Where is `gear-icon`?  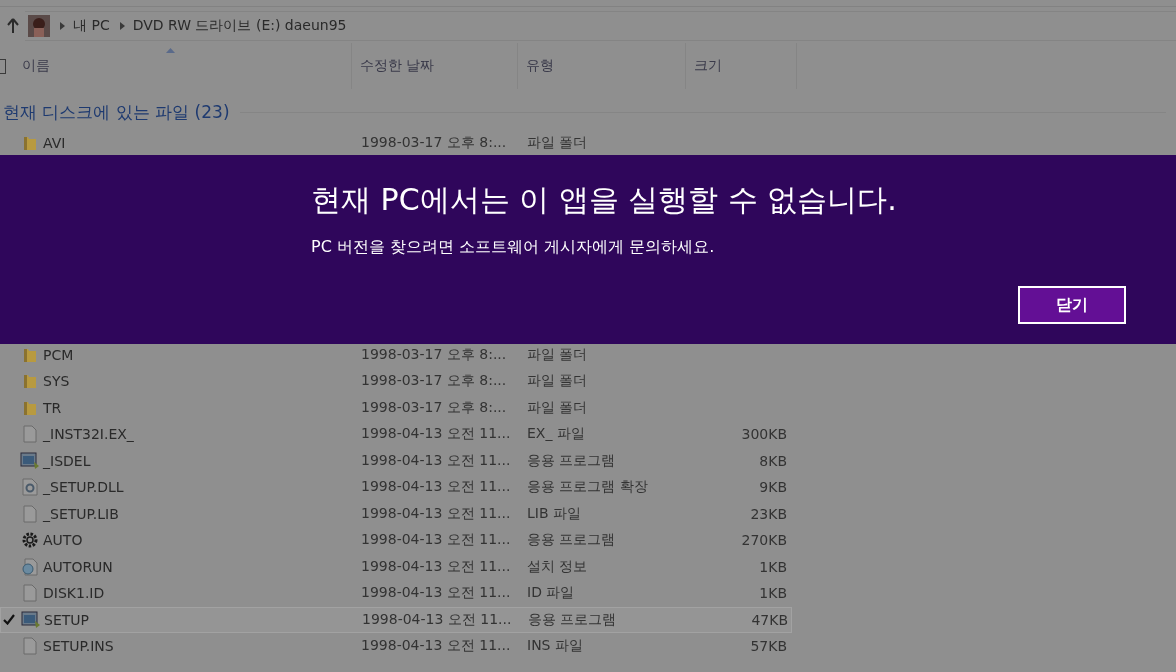
gear-icon is located at coordinates (29, 540).